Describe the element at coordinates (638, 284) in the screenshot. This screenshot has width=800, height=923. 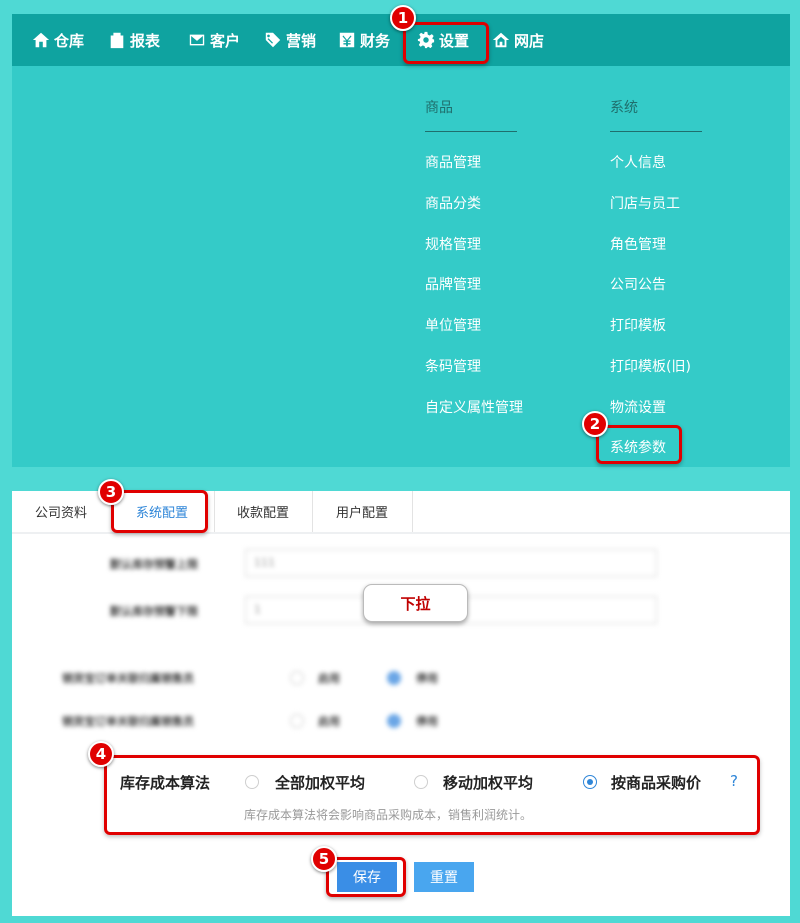
I see `menu-item-company-notice: 公司公告` at that location.